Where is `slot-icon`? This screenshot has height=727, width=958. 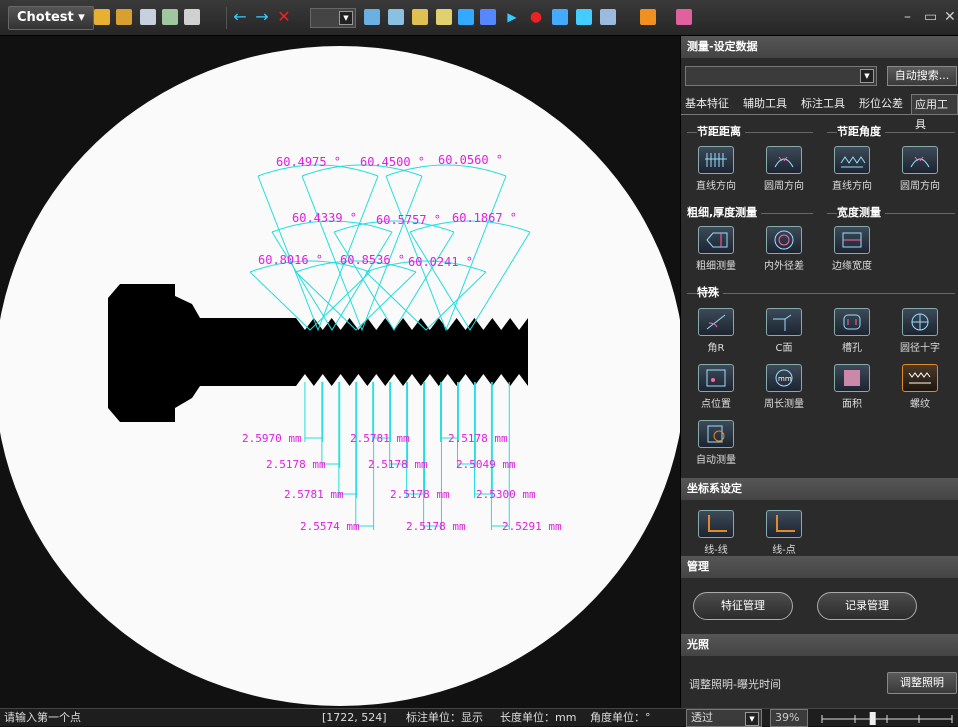
slot-icon is located at coordinates (852, 322).